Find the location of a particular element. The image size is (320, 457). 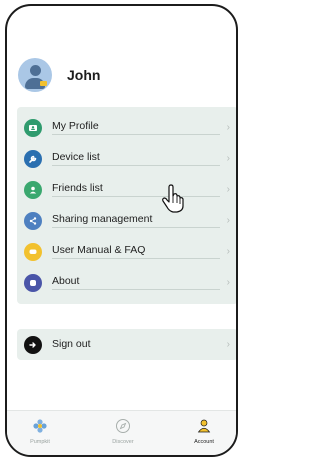

info-icon is located at coordinates (33, 282).